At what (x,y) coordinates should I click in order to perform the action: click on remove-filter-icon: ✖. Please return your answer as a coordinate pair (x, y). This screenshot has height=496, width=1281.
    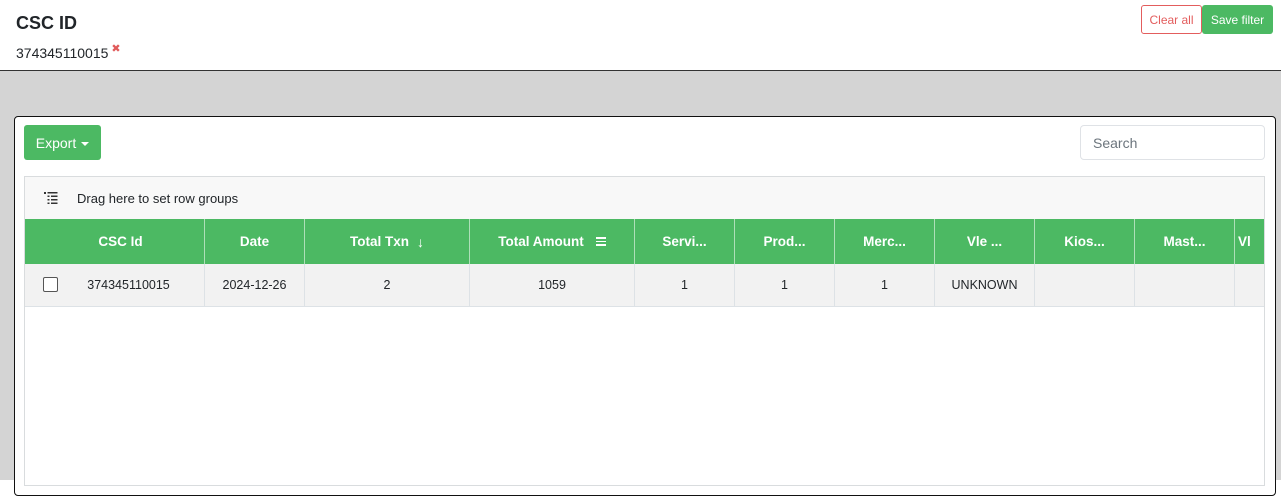
    Looking at the image, I should click on (115, 49).